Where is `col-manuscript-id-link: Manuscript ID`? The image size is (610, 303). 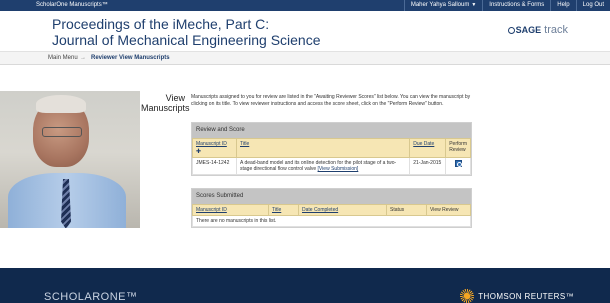 col-manuscript-id-link: Manuscript ID is located at coordinates (211, 144).